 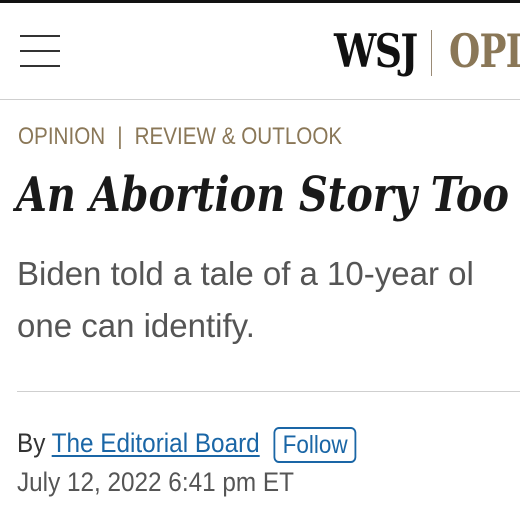 I want to click on byline-prefix: By, so click(x=31, y=443).